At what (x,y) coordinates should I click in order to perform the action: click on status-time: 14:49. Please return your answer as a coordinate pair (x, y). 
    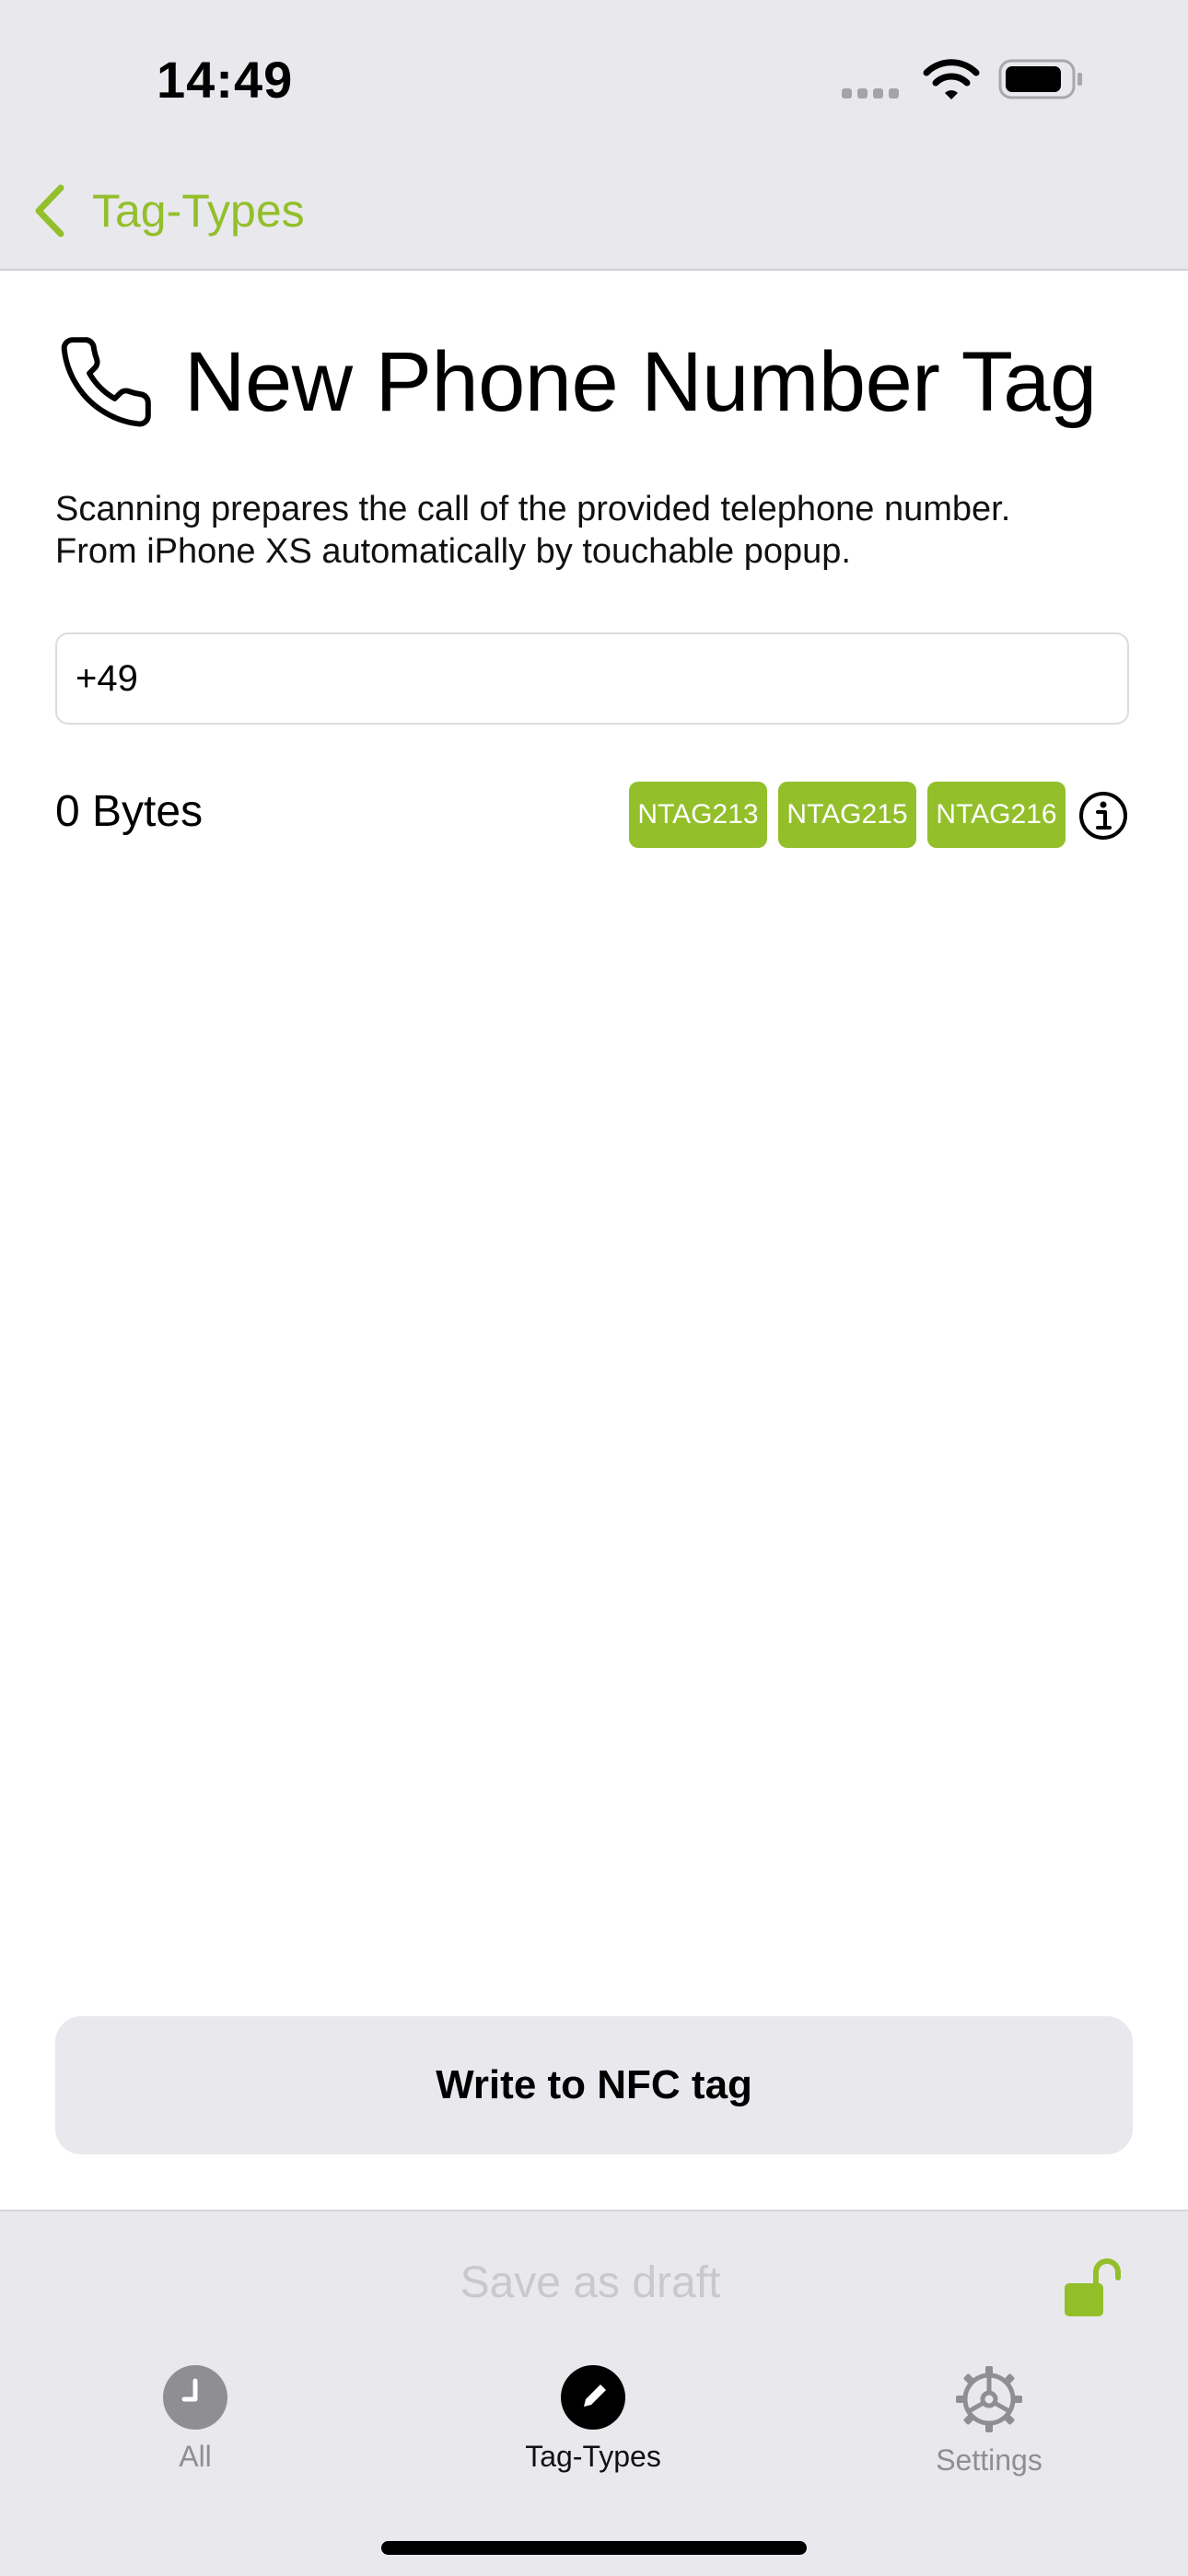
    Looking at the image, I should click on (225, 80).